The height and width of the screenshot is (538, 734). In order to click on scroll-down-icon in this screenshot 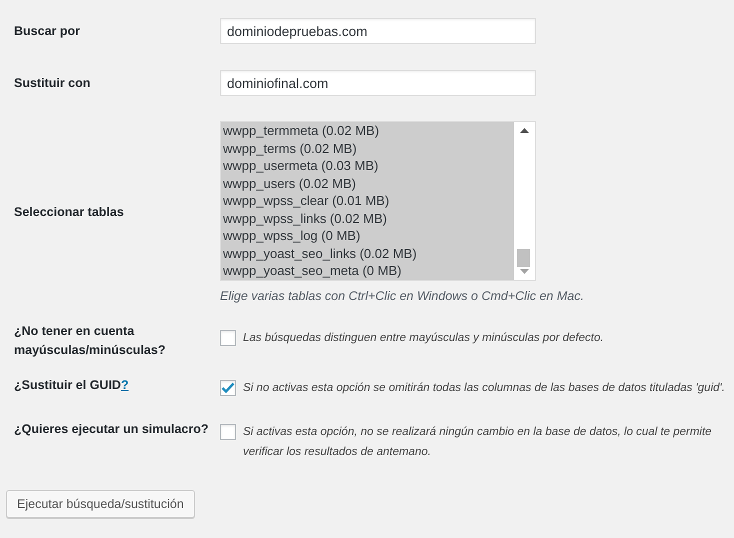, I will do `click(524, 272)`.